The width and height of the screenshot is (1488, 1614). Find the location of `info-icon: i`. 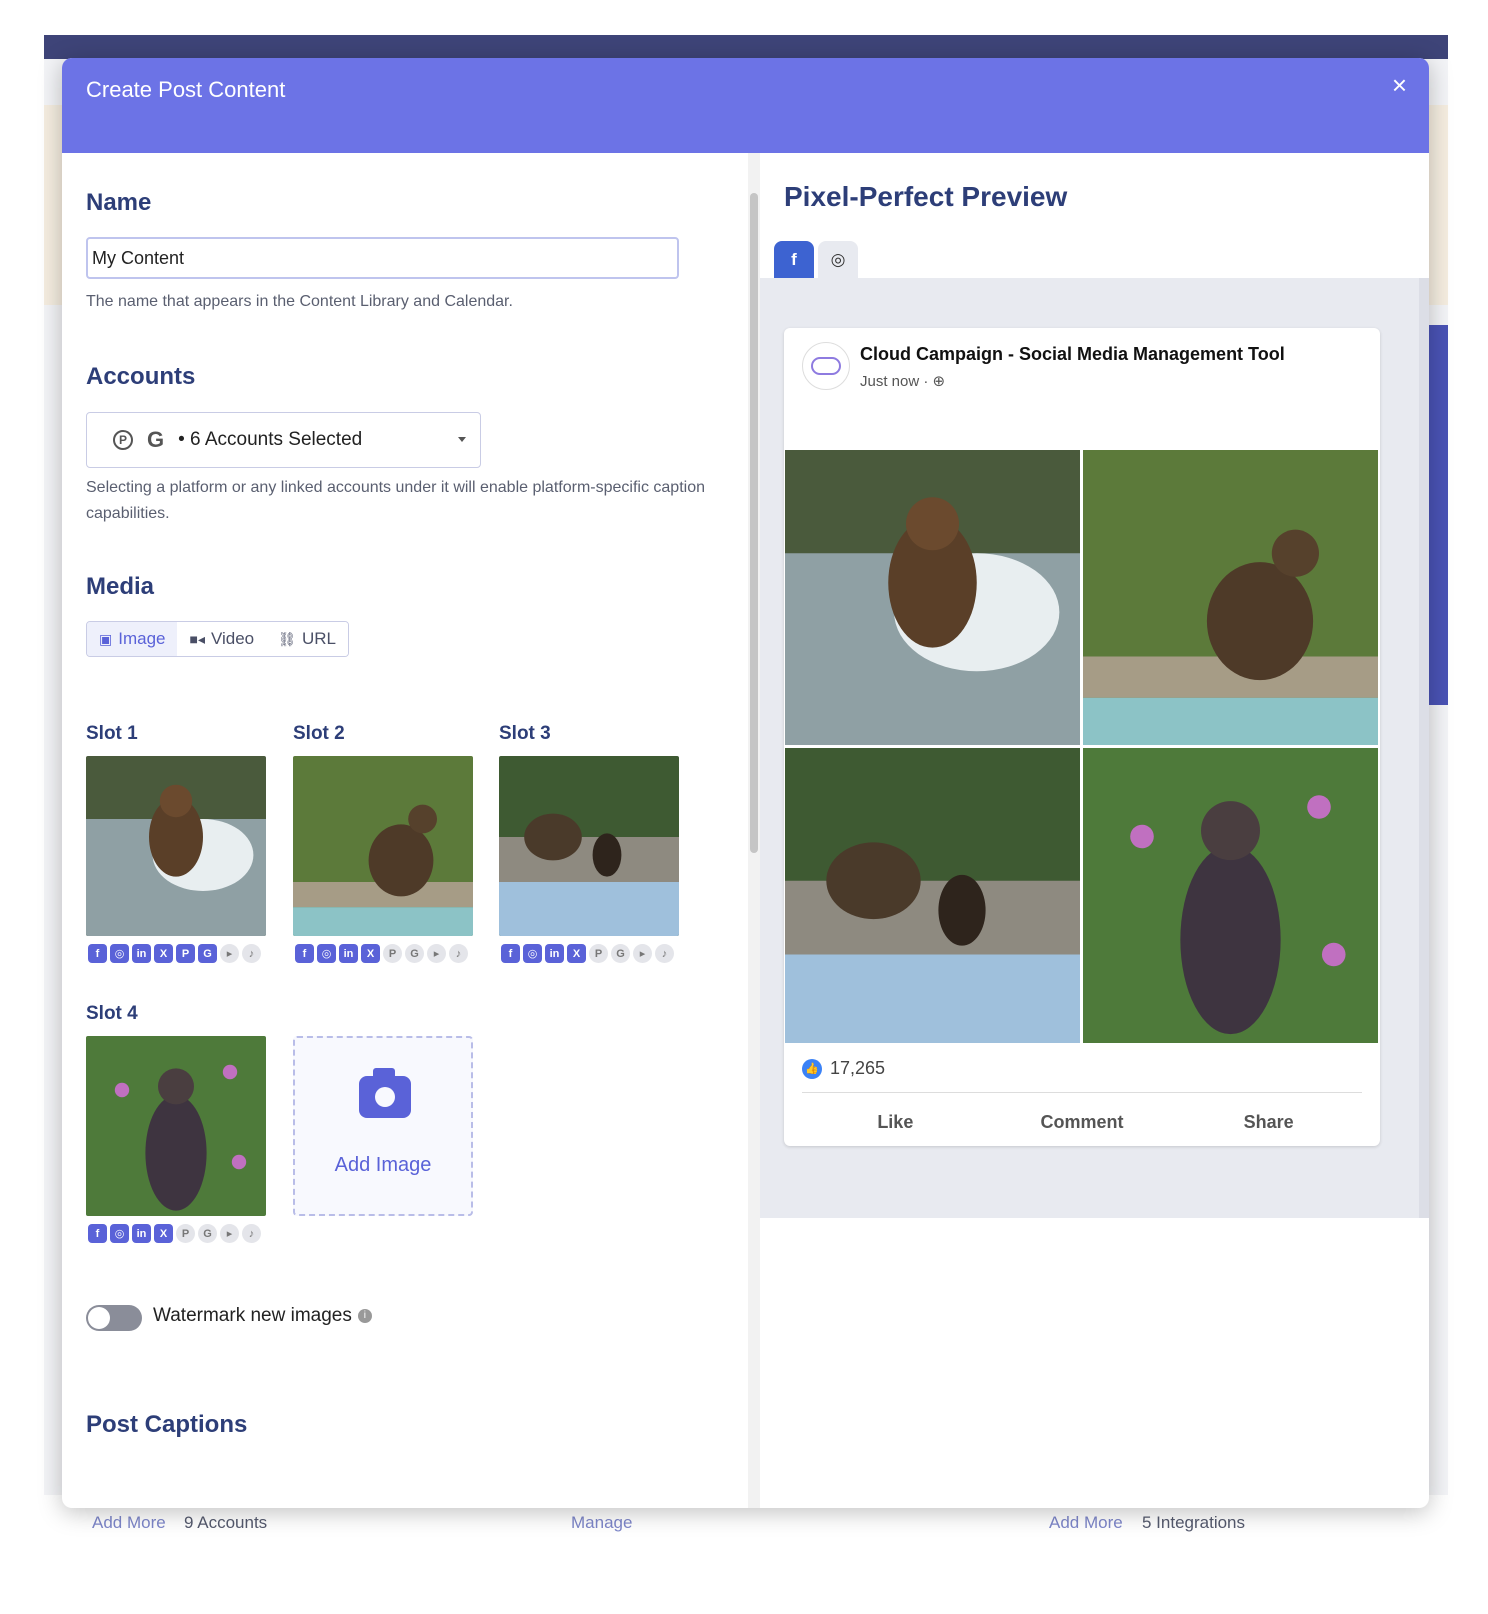

info-icon: i is located at coordinates (364, 1315).